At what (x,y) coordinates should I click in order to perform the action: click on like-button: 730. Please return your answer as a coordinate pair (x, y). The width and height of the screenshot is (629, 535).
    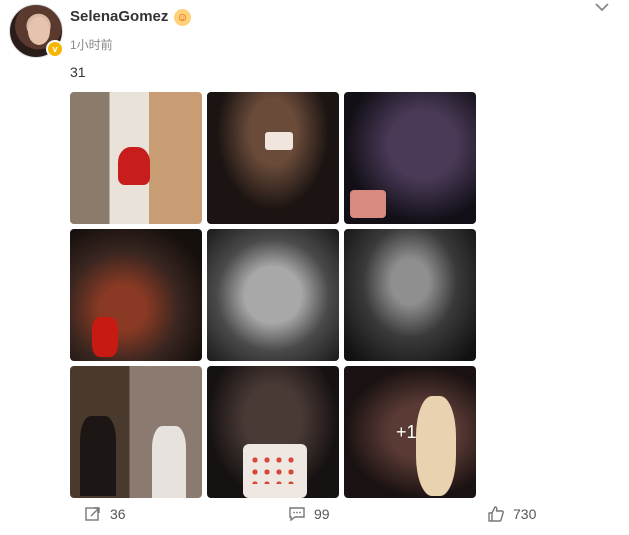
    Looking at the image, I should click on (511, 514).